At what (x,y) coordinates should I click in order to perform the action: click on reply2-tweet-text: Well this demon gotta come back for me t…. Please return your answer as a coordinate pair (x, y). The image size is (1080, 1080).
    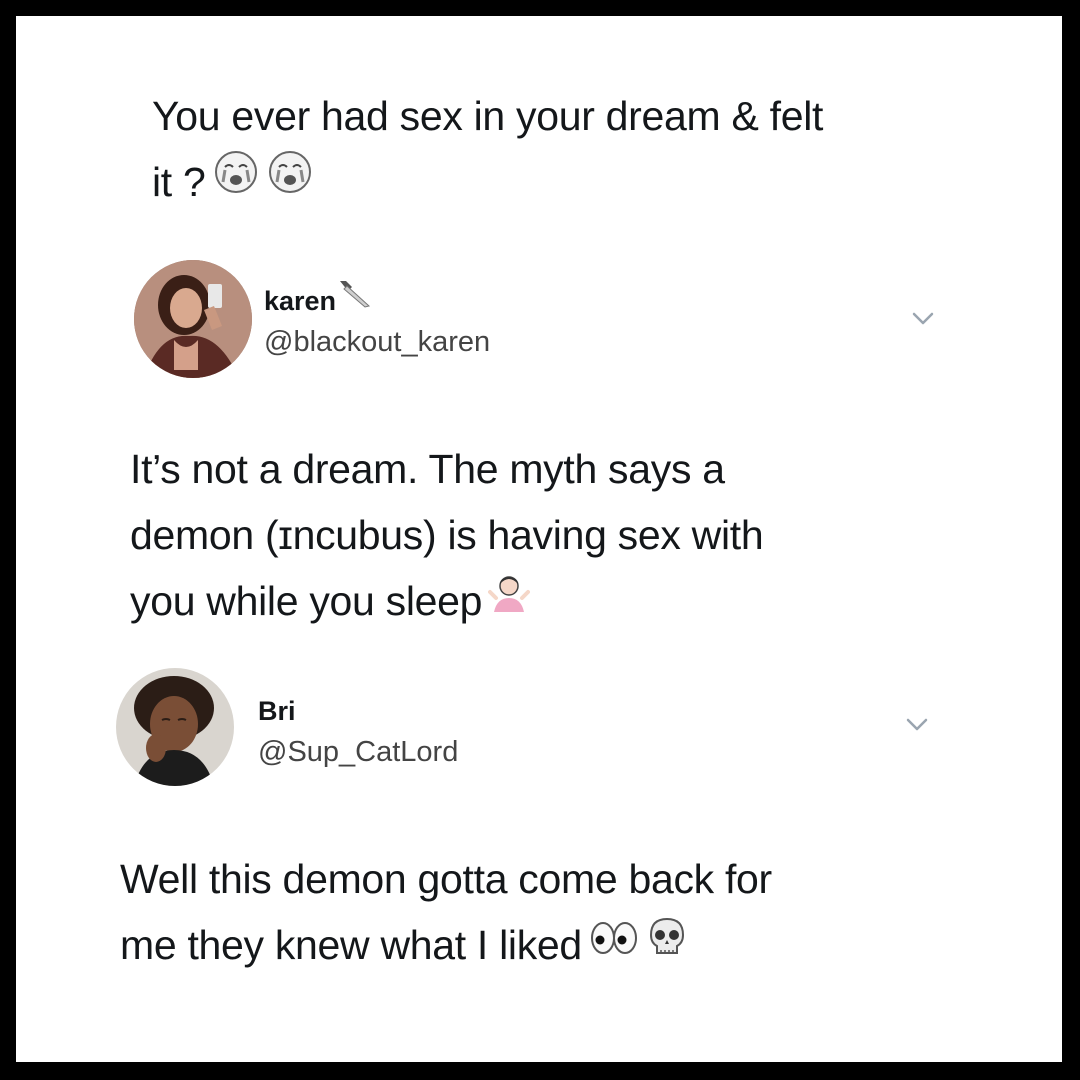
    Looking at the image, I should click on (545, 913).